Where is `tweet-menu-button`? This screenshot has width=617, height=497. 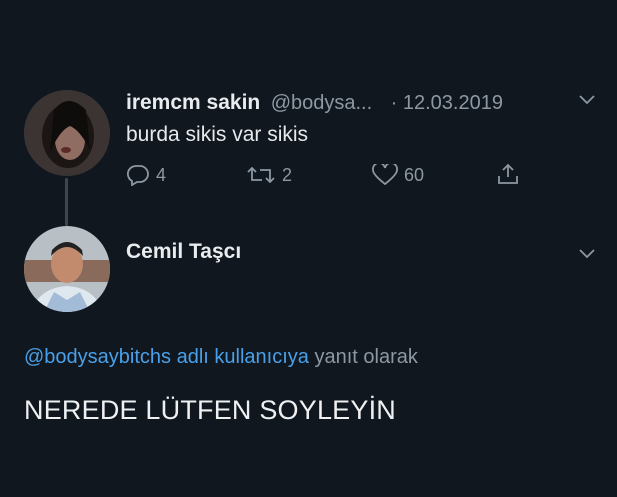
tweet-menu-button is located at coordinates (587, 102).